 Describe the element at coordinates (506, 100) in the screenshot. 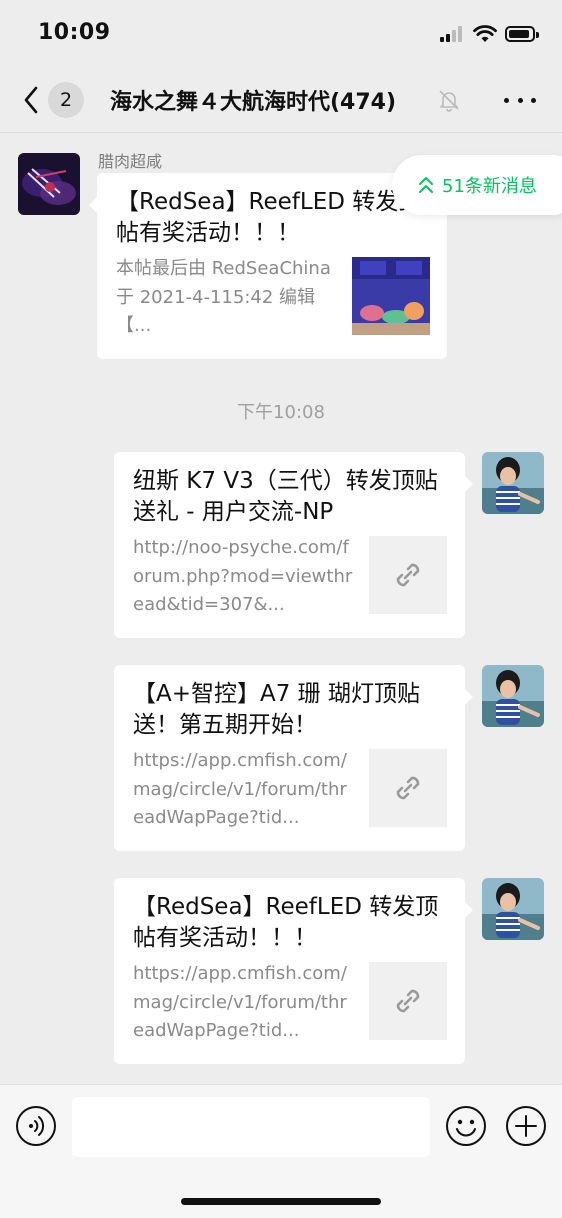

I see `more-dots-icon` at that location.